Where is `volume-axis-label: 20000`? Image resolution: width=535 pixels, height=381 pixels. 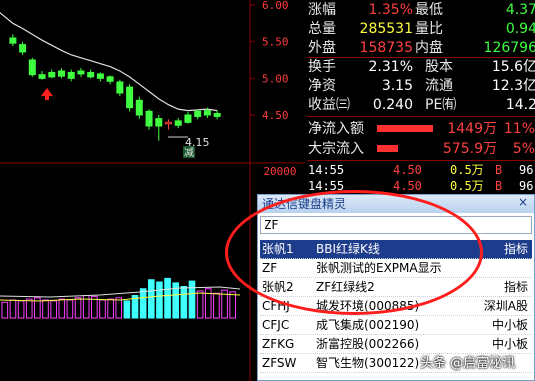 volume-axis-label: 20000 is located at coordinates (279, 171).